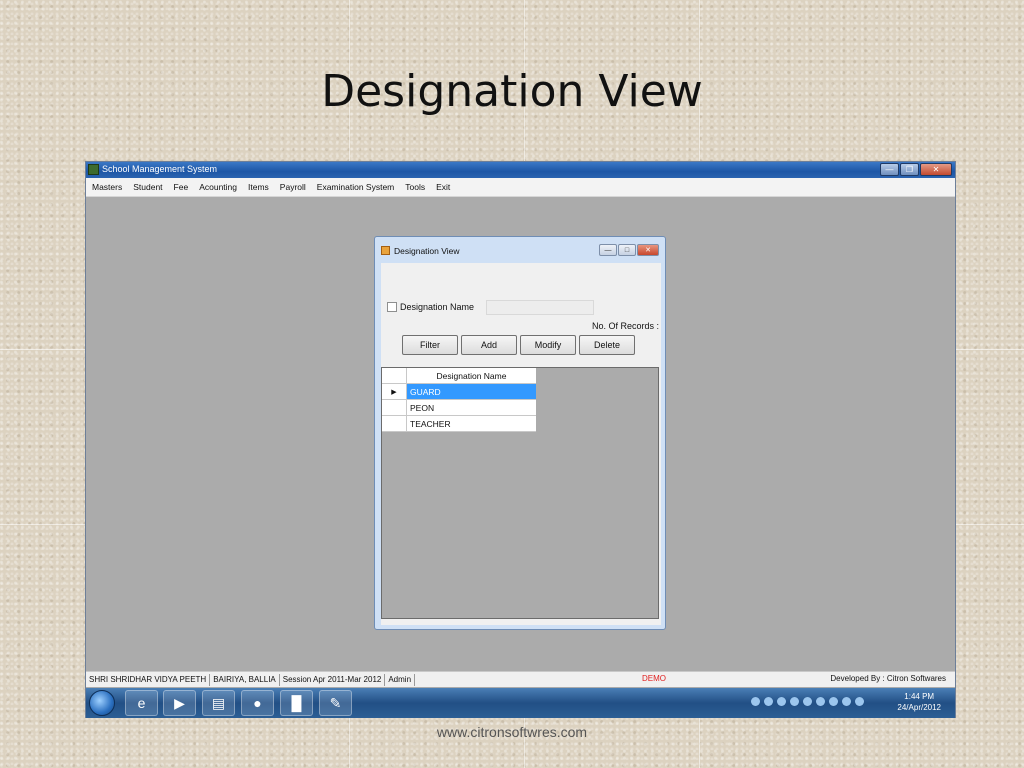 The image size is (1024, 768). I want to click on designation-name-checkbox, so click(392, 307).